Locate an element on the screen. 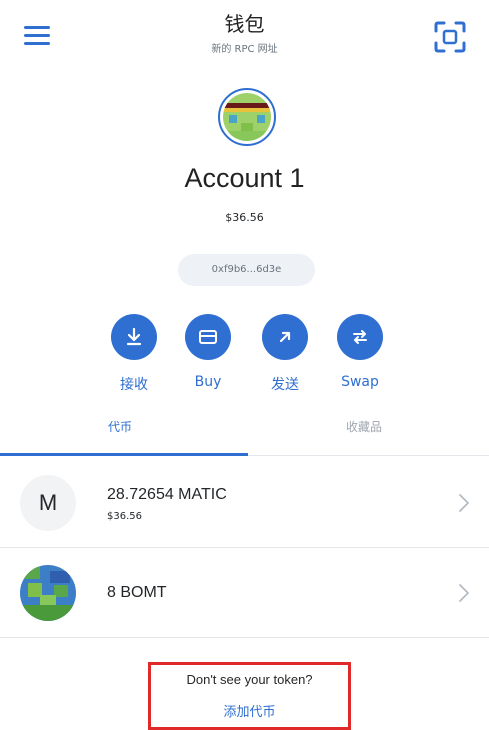 This screenshot has width=489, height=730. account-name: Account 1 is located at coordinates (244, 178).